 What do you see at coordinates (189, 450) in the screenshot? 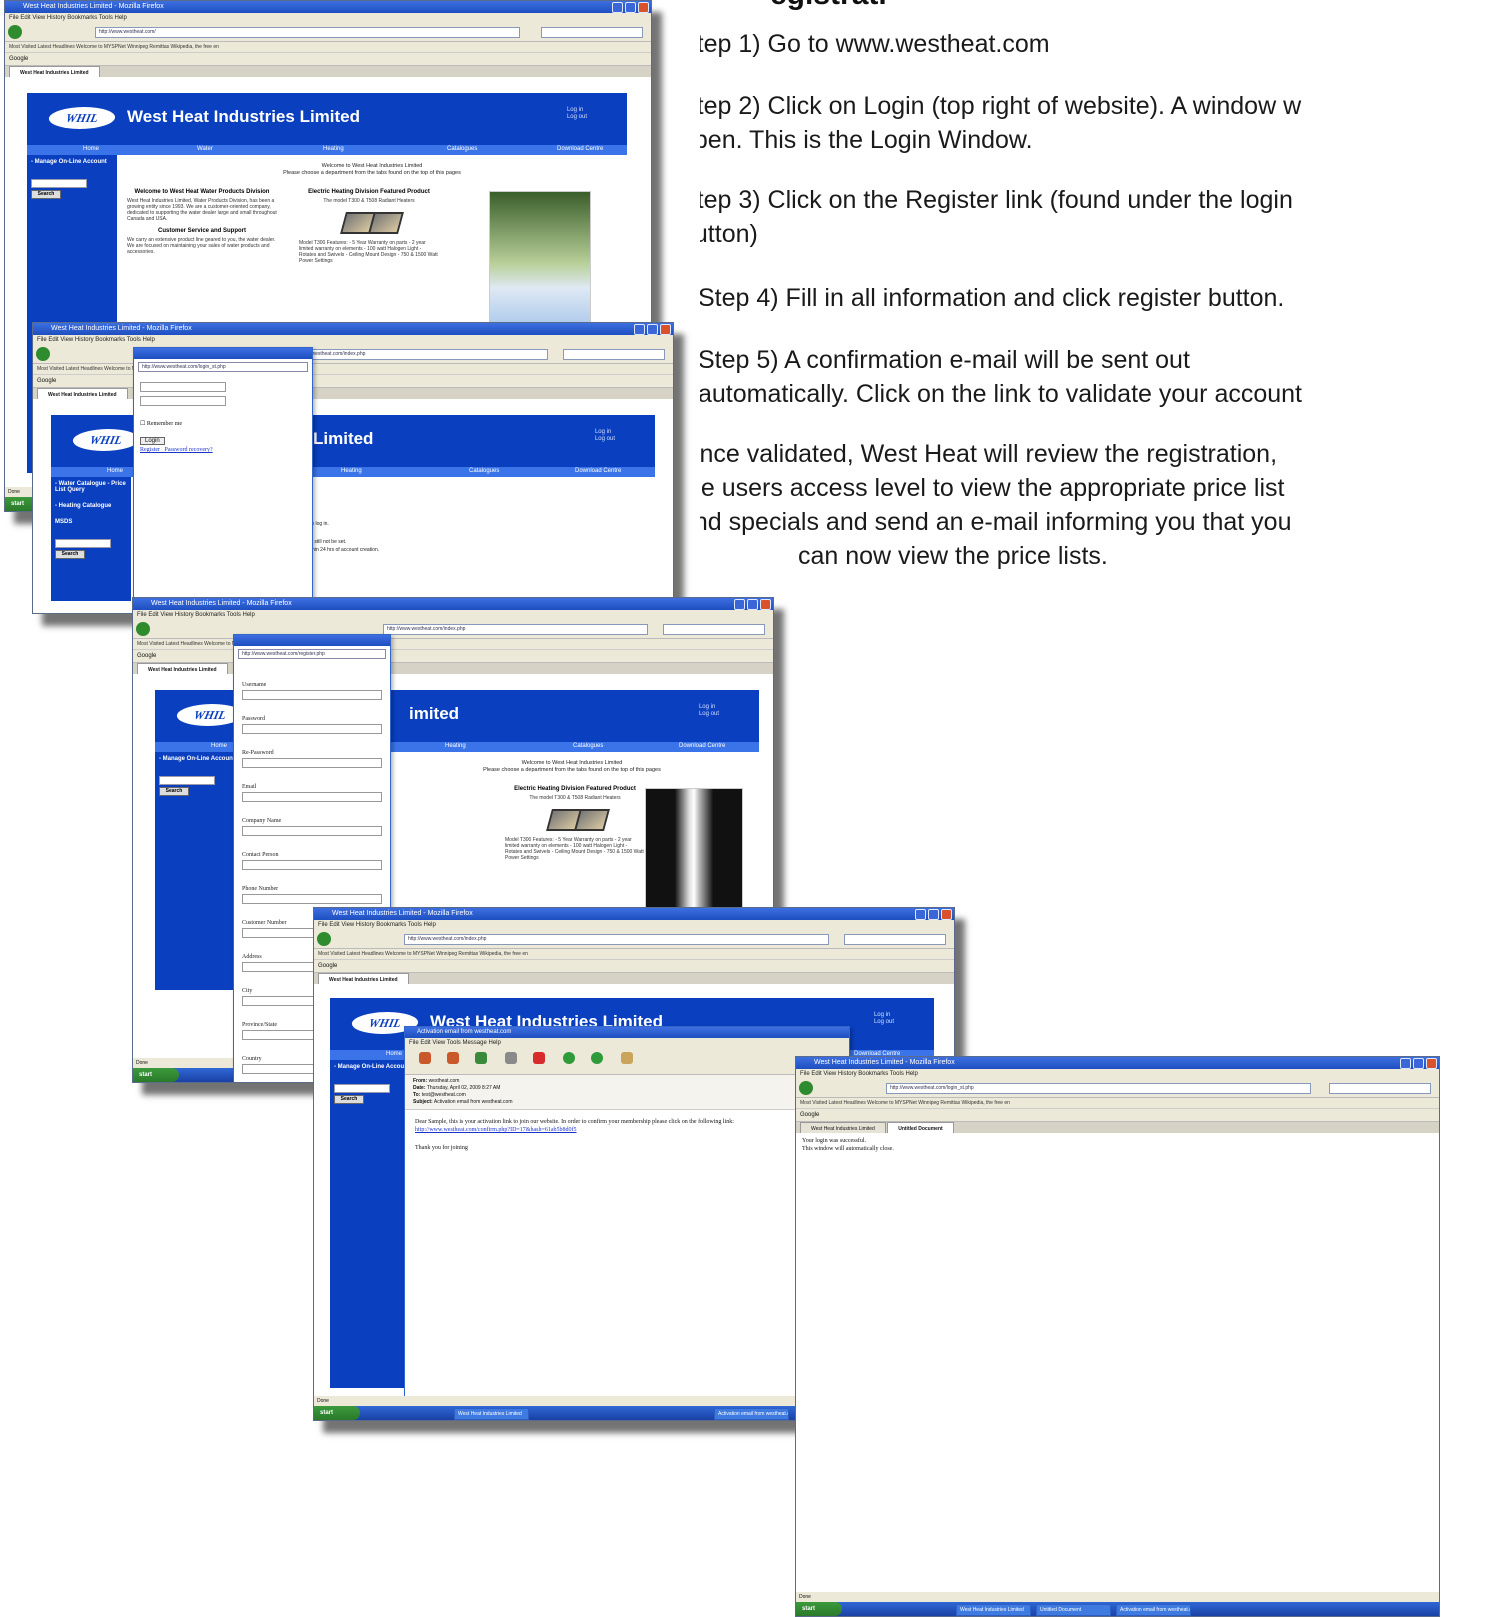
I see `password-recovery-link: Password recovery?` at bounding box center [189, 450].